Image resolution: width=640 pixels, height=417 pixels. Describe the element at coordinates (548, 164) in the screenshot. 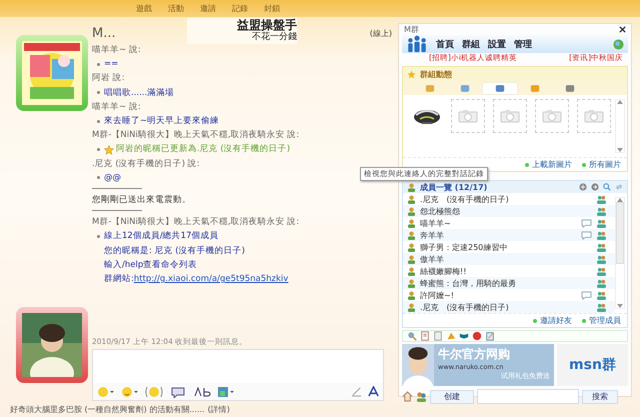

I see `photo-link: 上載新圖片` at that location.